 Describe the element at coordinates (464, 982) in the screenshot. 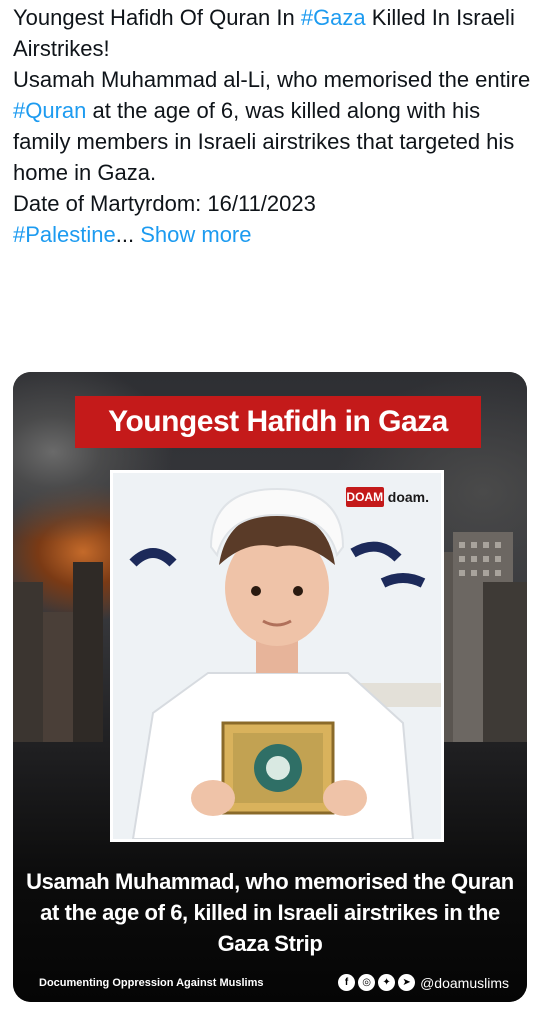

I see `footer-handle: @doamuslims` at that location.